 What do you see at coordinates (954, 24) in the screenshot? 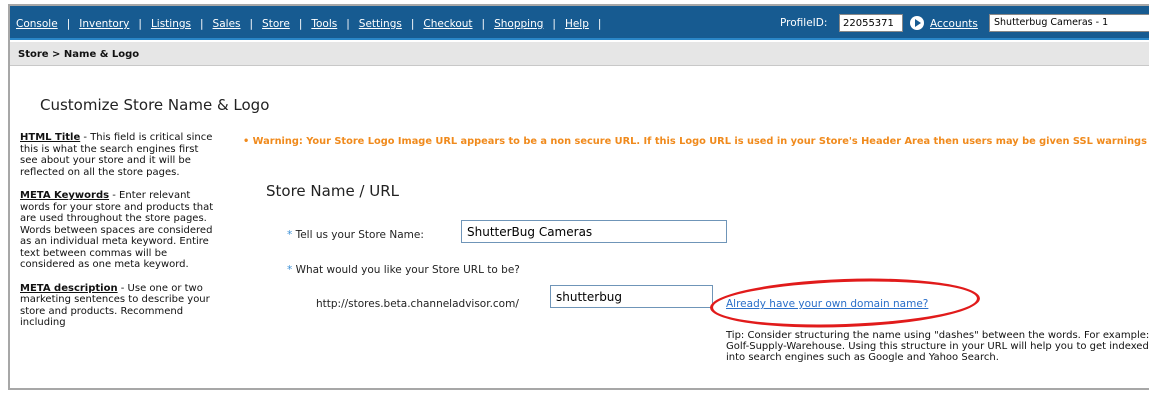
I see `accounts-link: Accounts` at bounding box center [954, 24].